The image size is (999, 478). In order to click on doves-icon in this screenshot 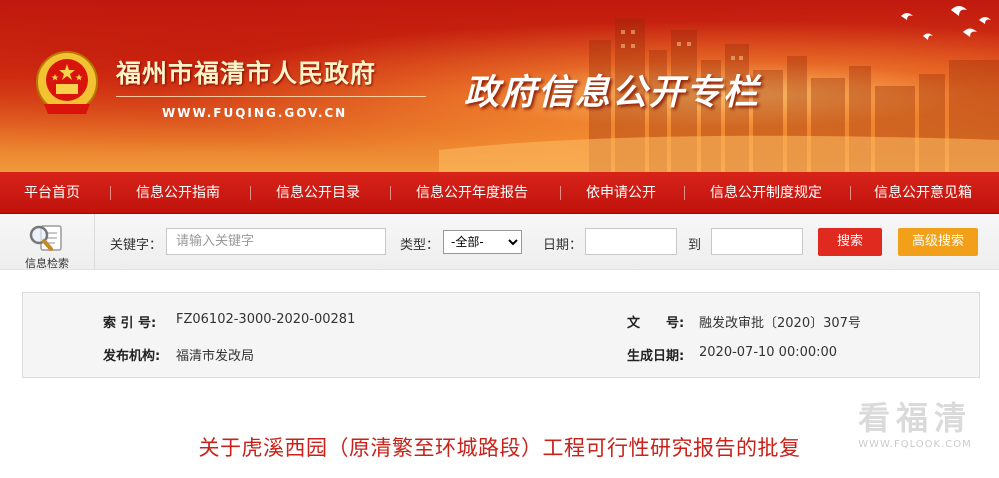, I will do `click(946, 23)`.